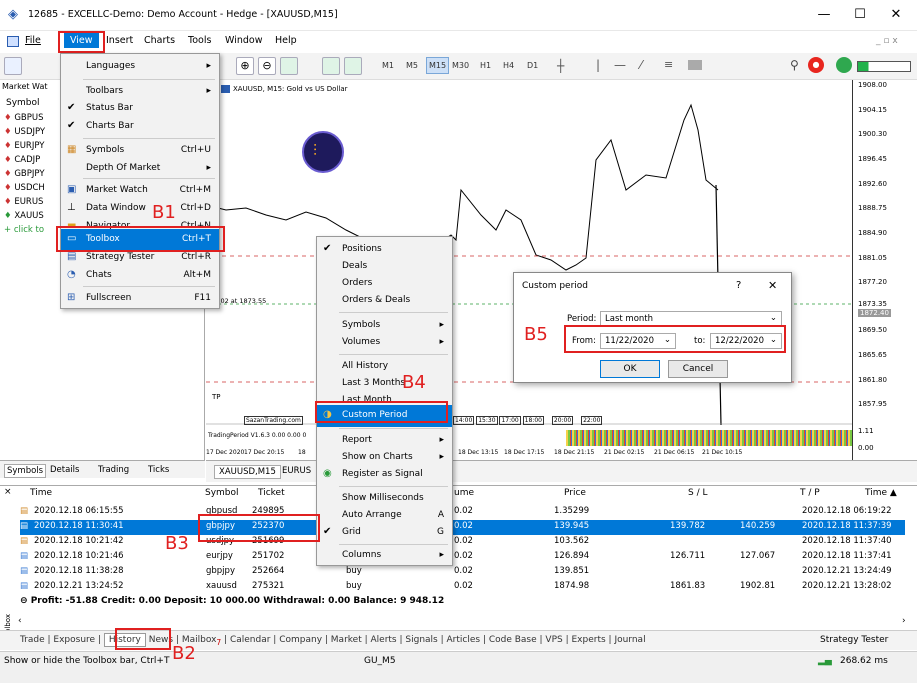 The image size is (917, 683). I want to click on trendline-icon: ⁄, so click(641, 65).